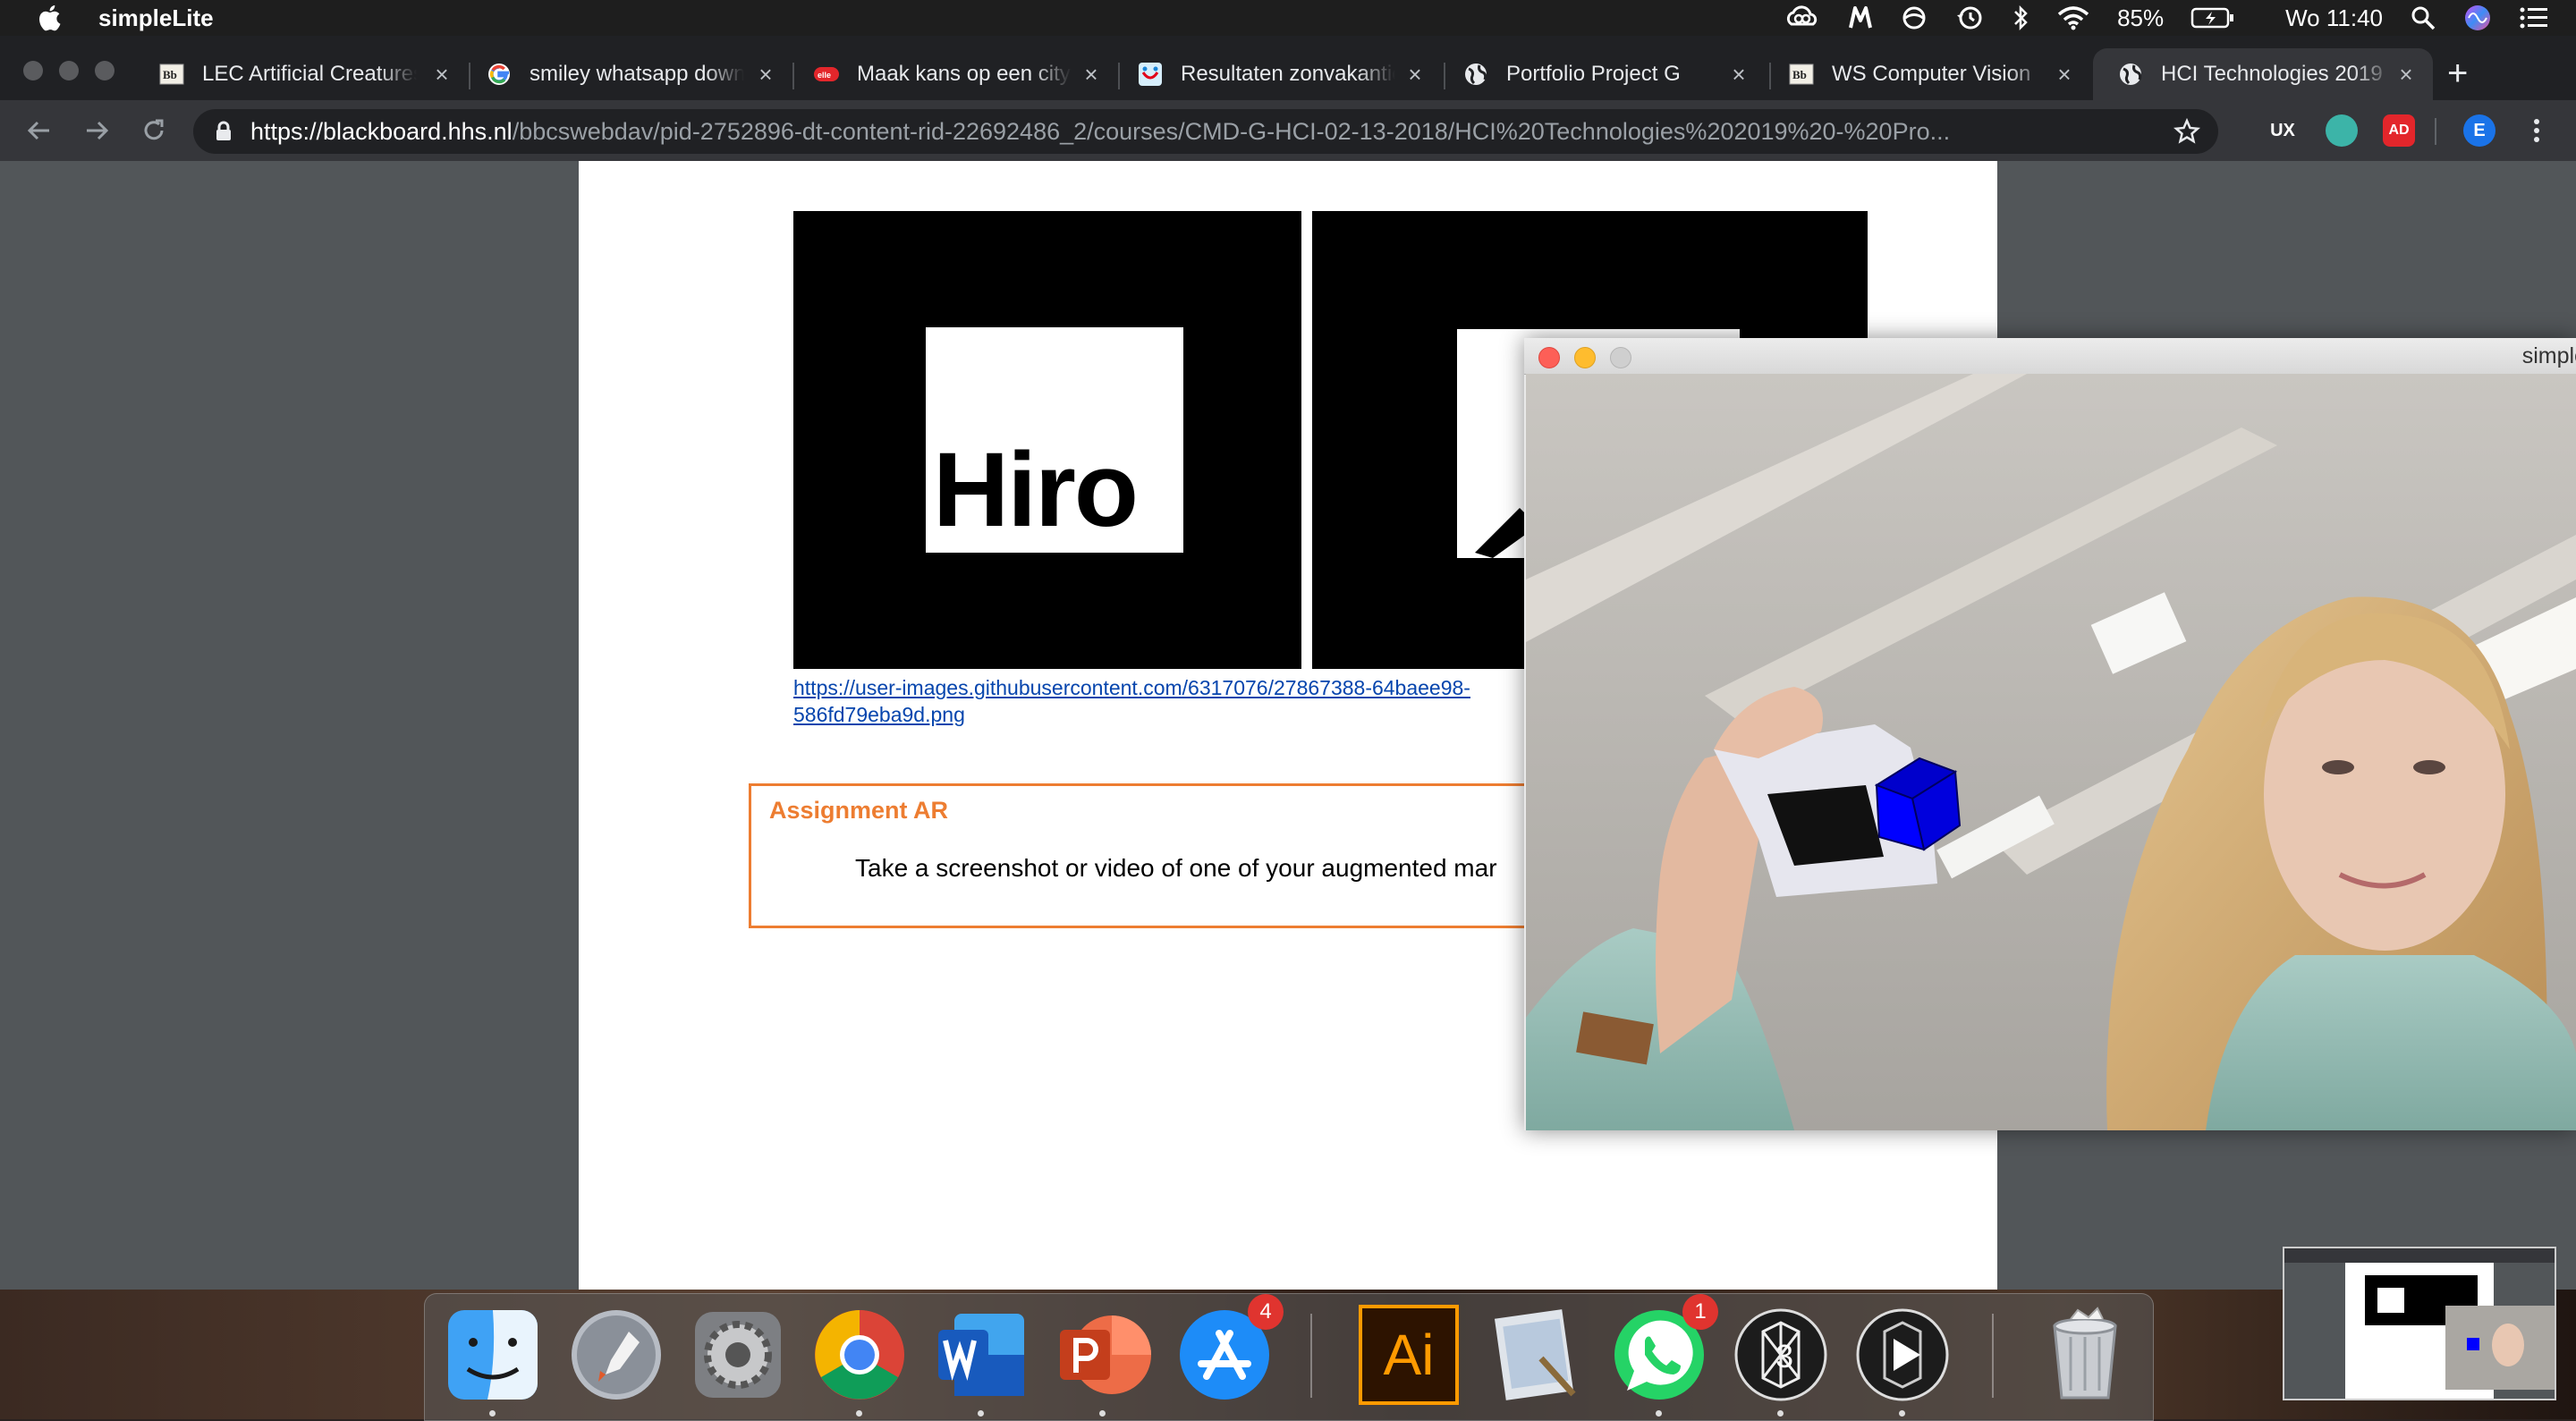 The image size is (2576, 1421). Describe the element at coordinates (51, 18) in the screenshot. I see `apple-icon` at that location.